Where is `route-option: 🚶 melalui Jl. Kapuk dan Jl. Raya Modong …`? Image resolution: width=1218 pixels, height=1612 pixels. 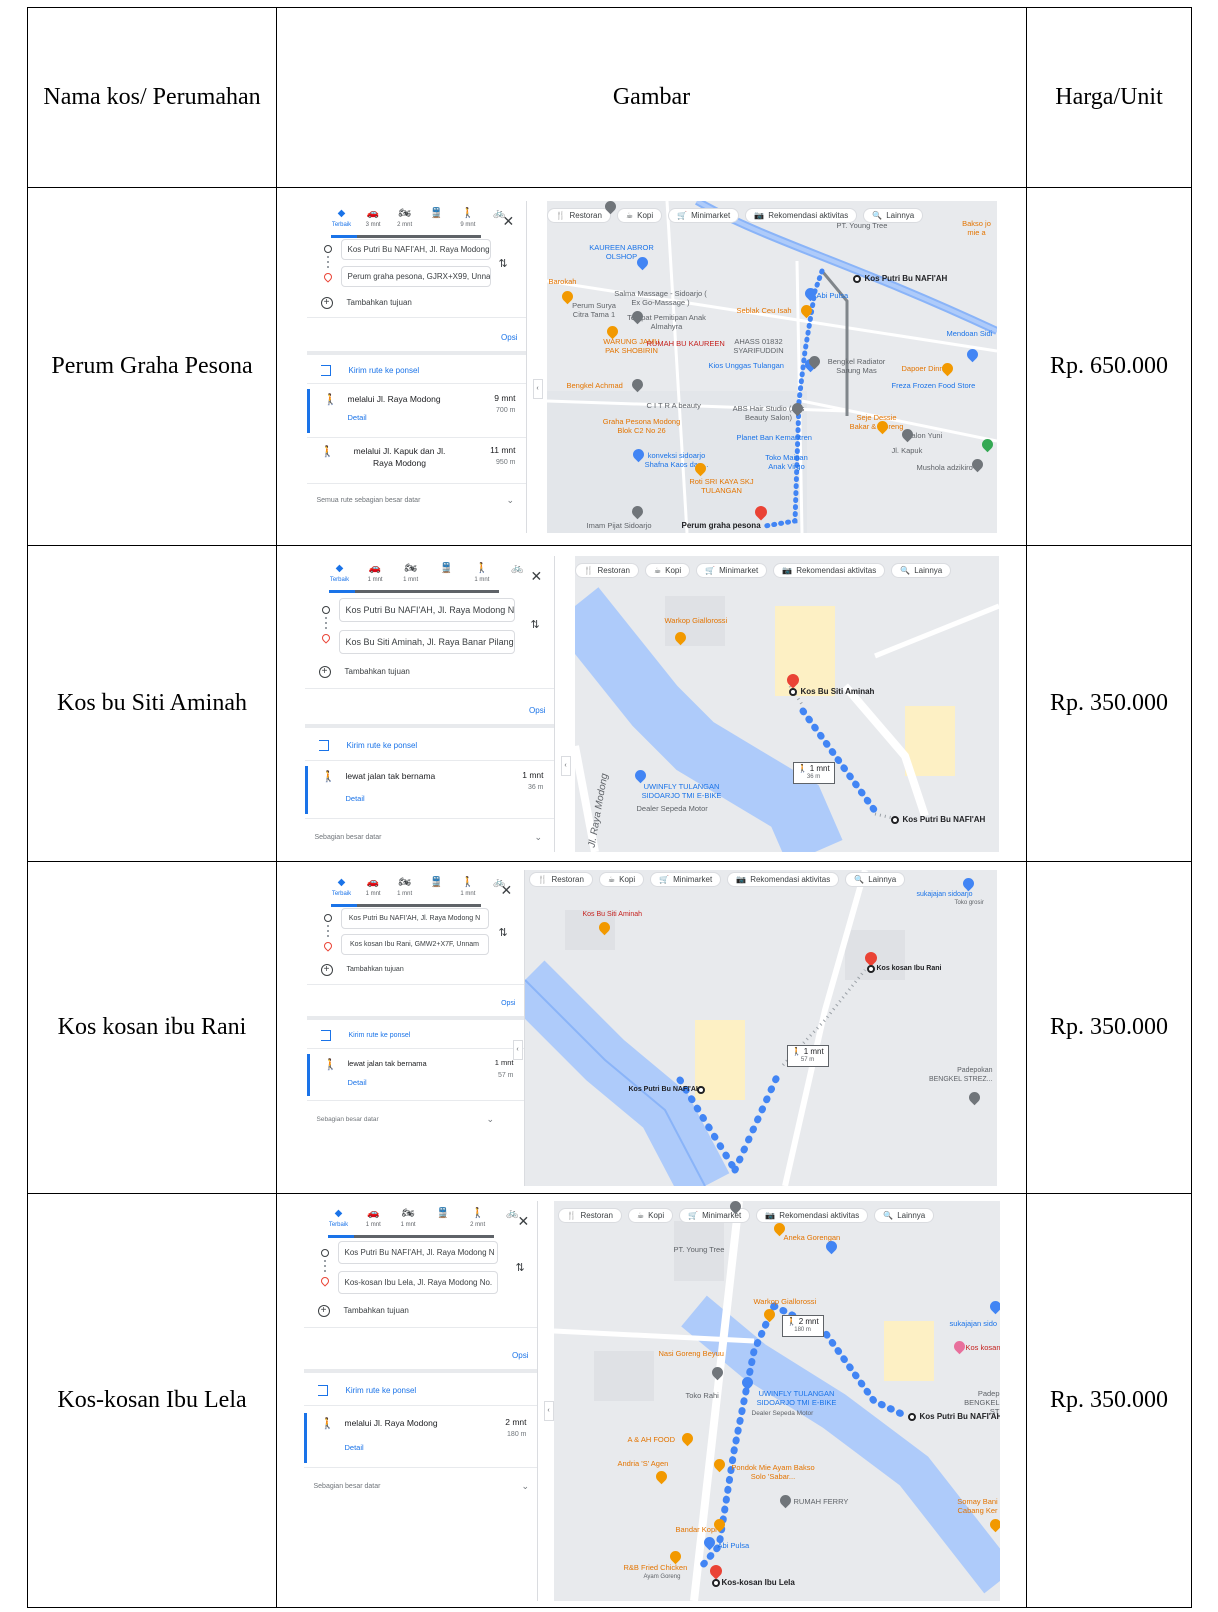 route-option: 🚶 melalui Jl. Kapuk dan Jl. Raya Modong … is located at coordinates (416, 461).